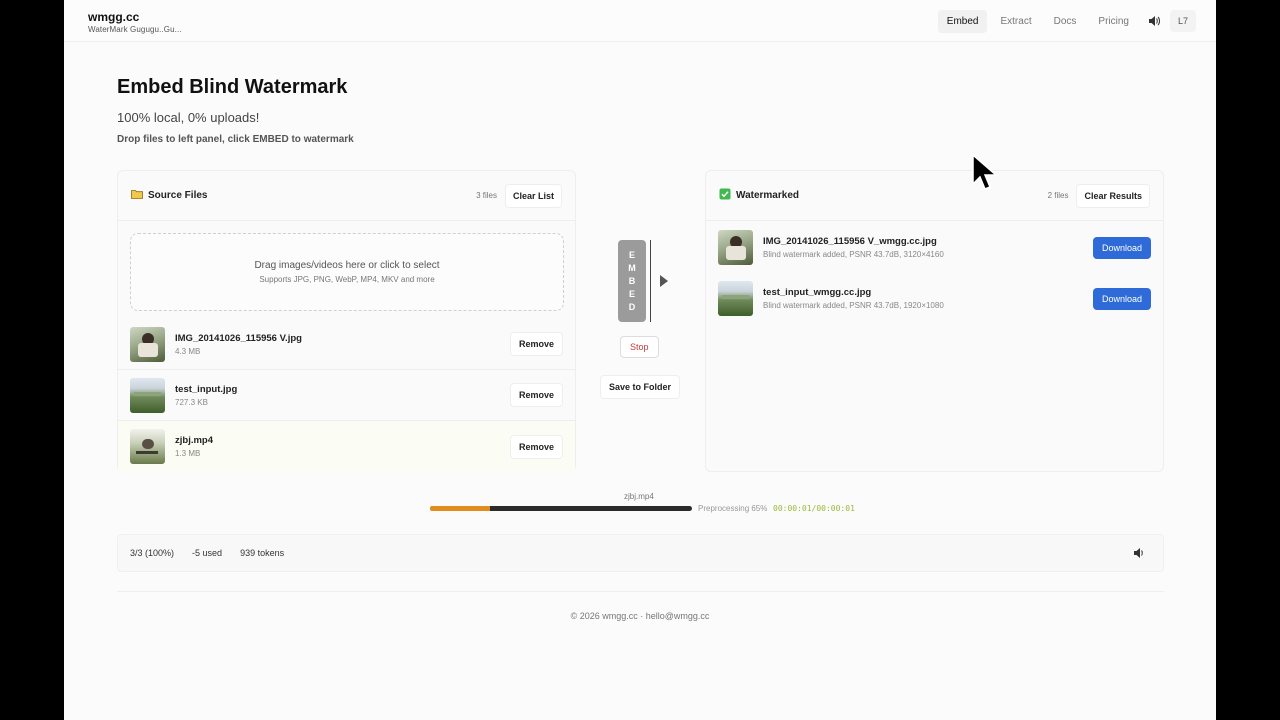 The width and height of the screenshot is (1280, 720). Describe the element at coordinates (632, 306) in the screenshot. I see `embed-letter: D` at that location.